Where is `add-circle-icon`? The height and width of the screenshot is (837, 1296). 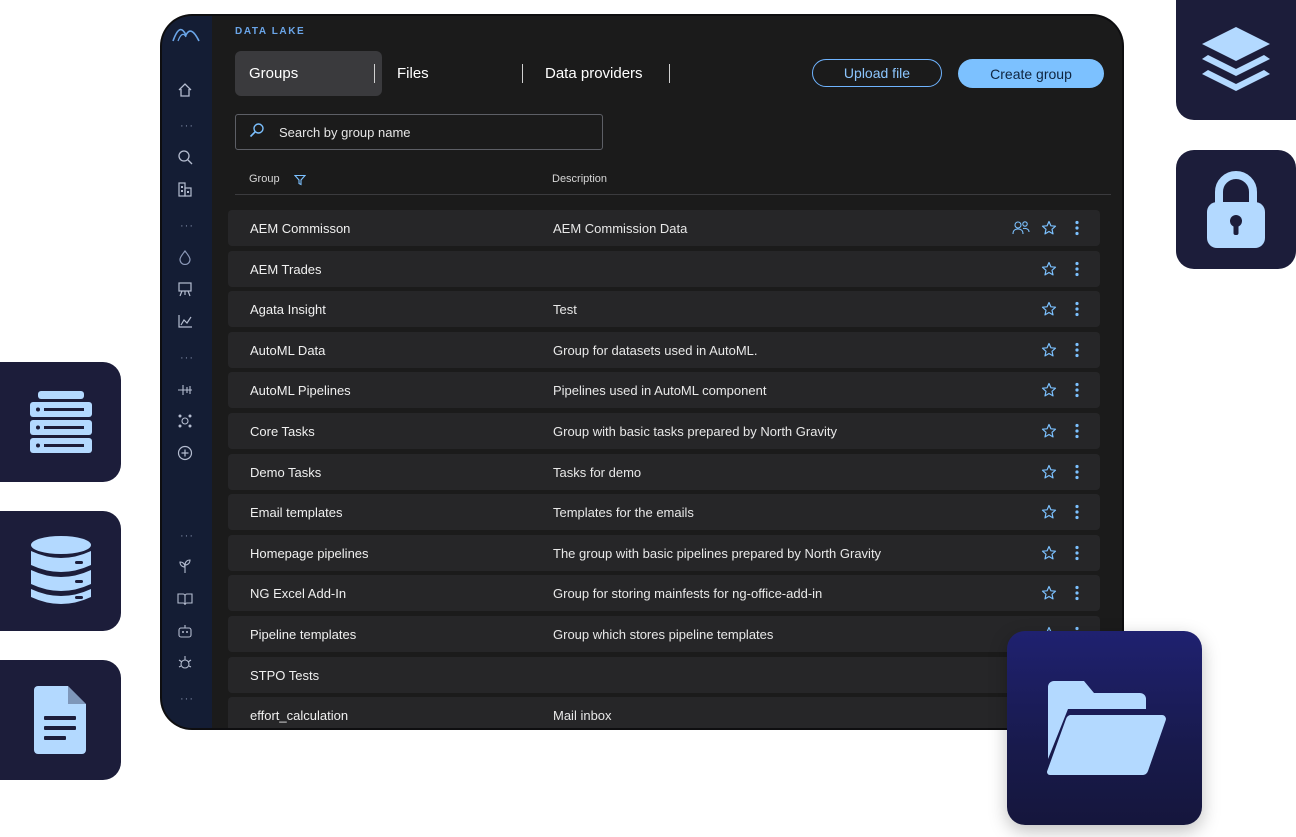
add-circle-icon is located at coordinates (185, 453).